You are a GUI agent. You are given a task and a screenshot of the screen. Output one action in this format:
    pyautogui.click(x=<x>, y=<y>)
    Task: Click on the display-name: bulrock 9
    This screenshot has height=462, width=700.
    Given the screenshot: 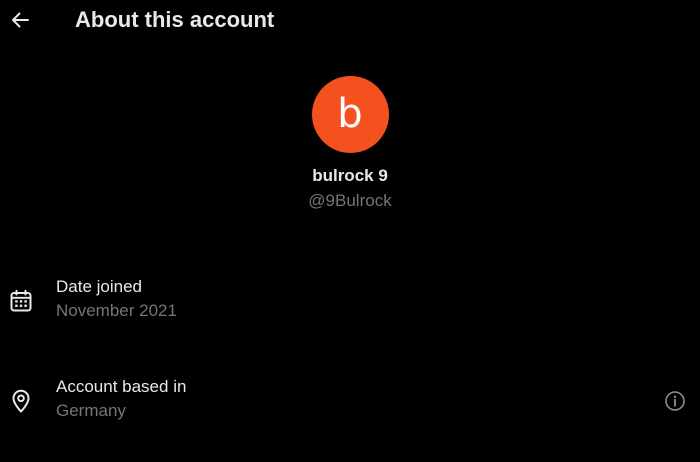 What is the action you would take?
    pyautogui.click(x=350, y=175)
    